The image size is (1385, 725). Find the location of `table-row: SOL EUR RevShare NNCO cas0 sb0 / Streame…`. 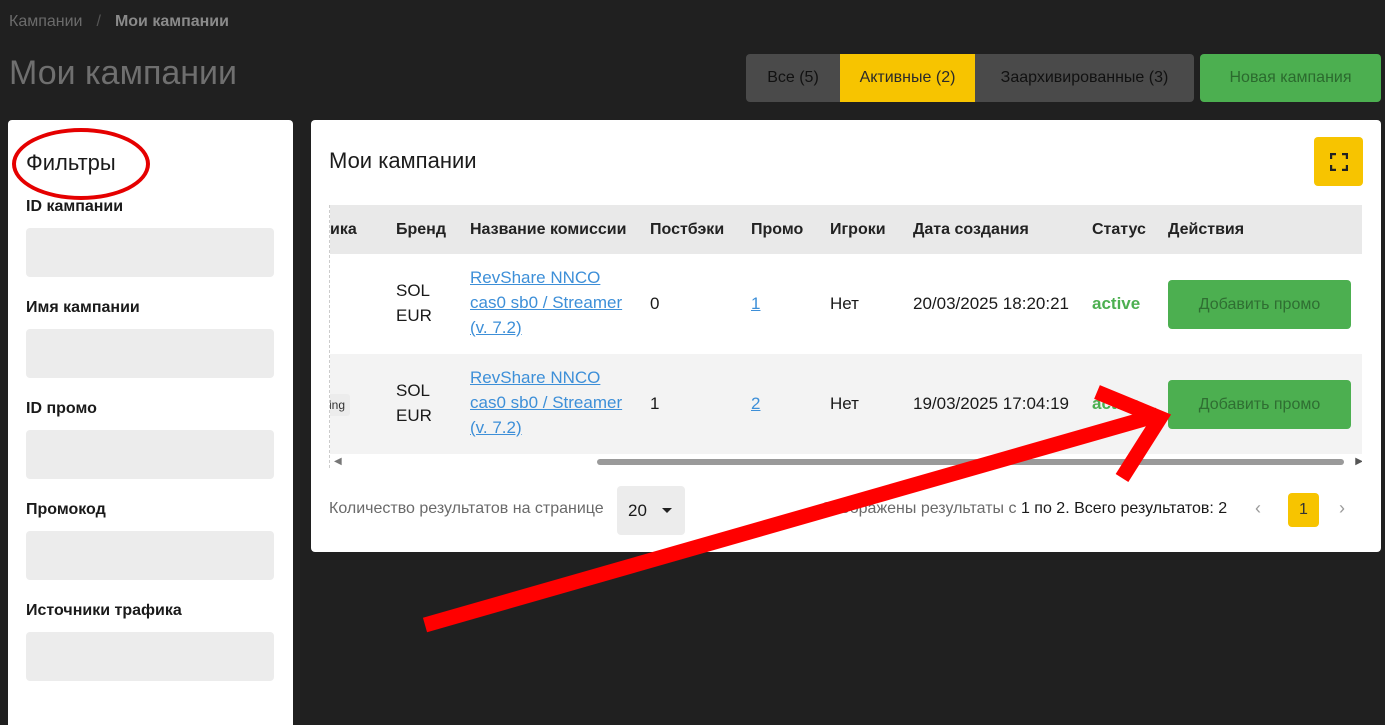

table-row: SOL EUR RevShare NNCO cas0 sb0 / Streame… is located at coordinates (846, 304).